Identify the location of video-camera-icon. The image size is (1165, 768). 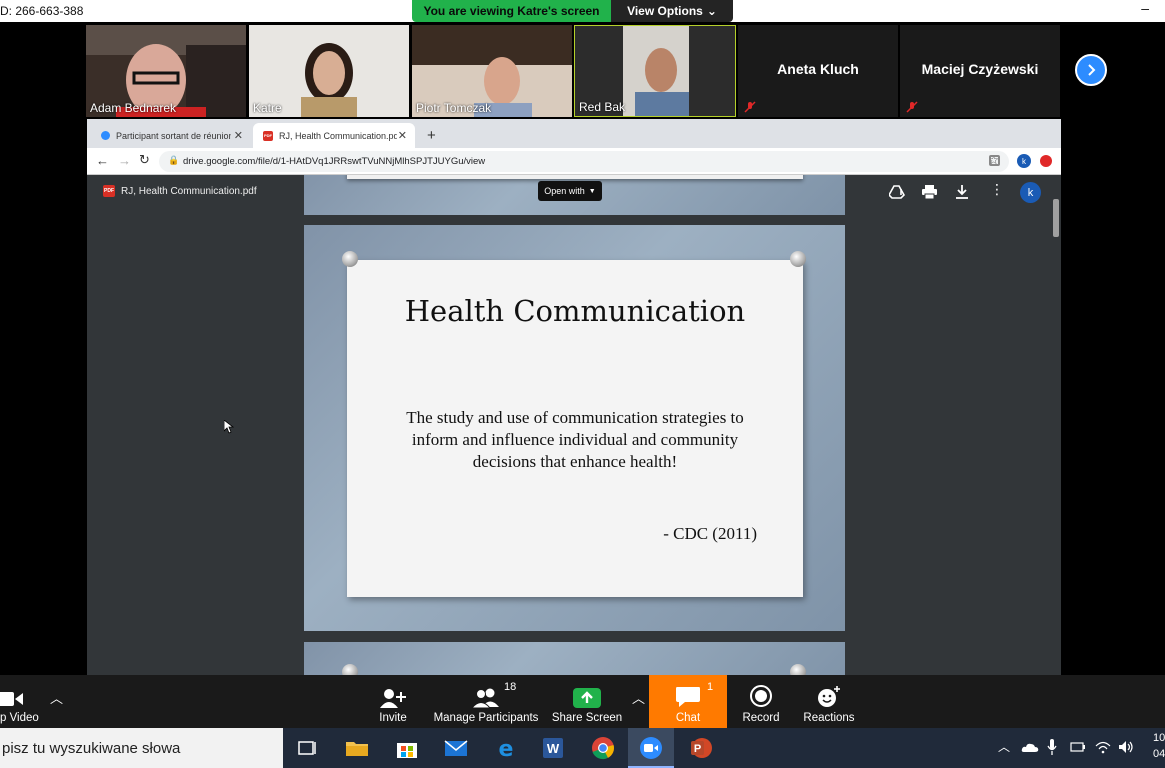
(11, 699).